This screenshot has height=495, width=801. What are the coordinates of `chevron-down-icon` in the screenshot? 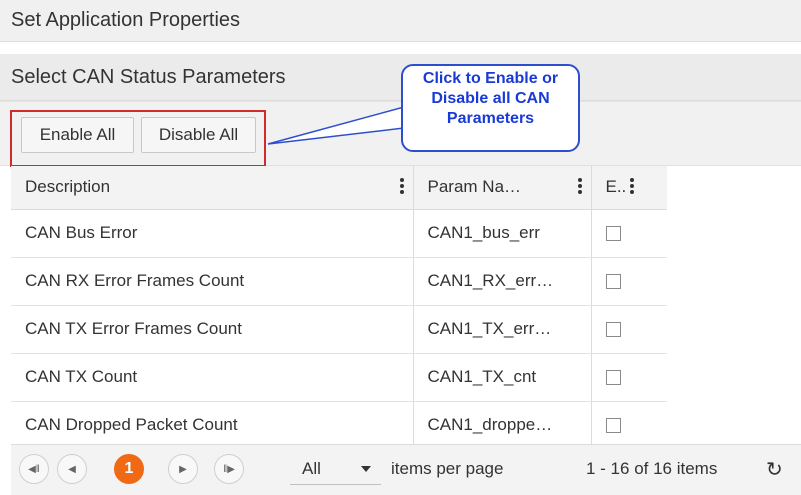 It's located at (366, 469).